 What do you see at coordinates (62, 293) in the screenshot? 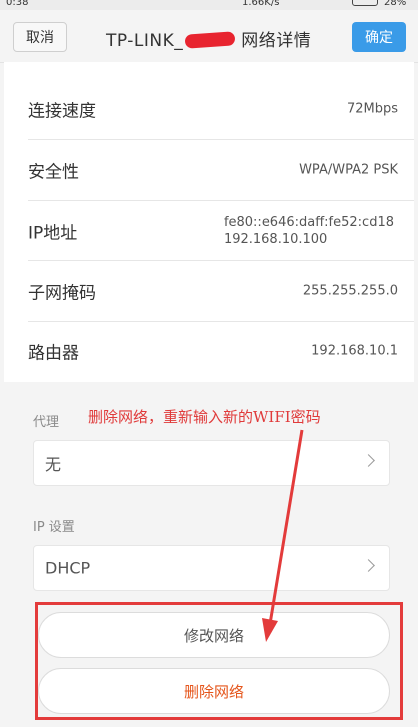
I see `detail-label: 子网掩码` at bounding box center [62, 293].